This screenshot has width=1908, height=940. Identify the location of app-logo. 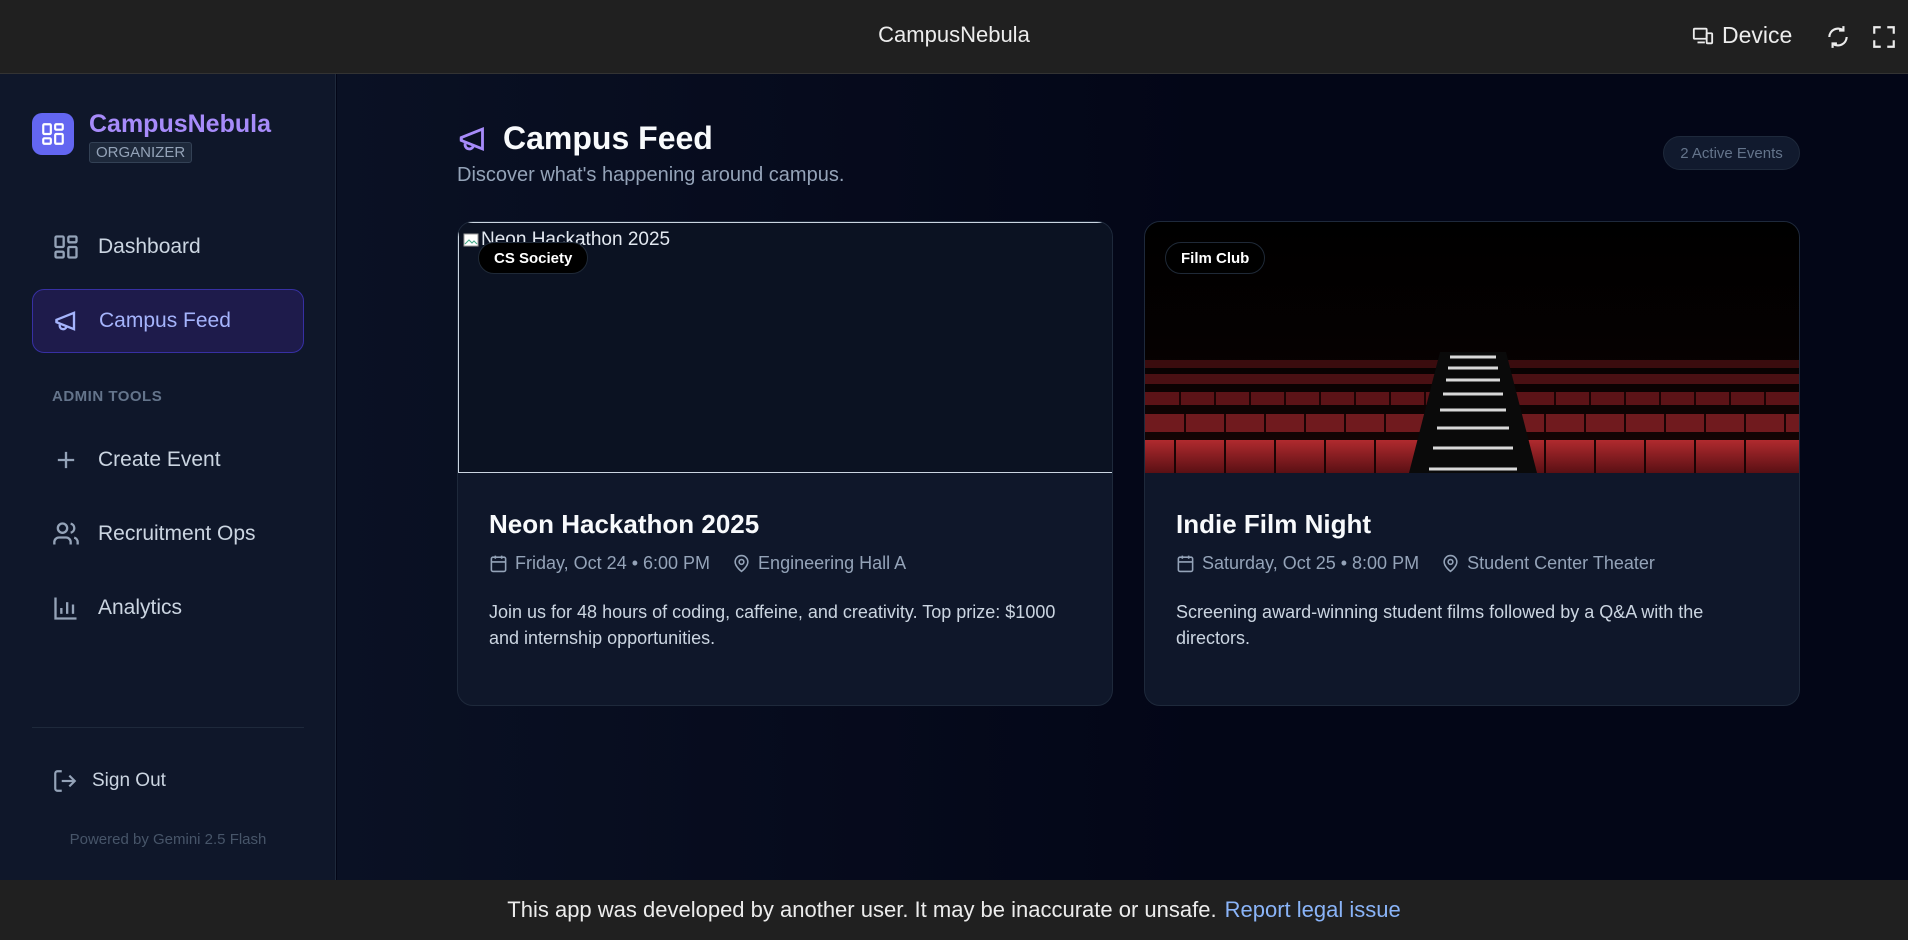
(53, 134).